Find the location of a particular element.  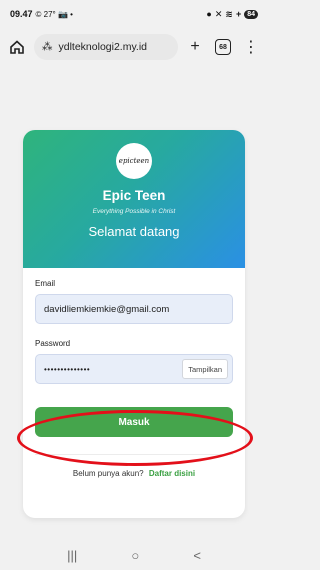

charging-icon: + is located at coordinates (238, 14).